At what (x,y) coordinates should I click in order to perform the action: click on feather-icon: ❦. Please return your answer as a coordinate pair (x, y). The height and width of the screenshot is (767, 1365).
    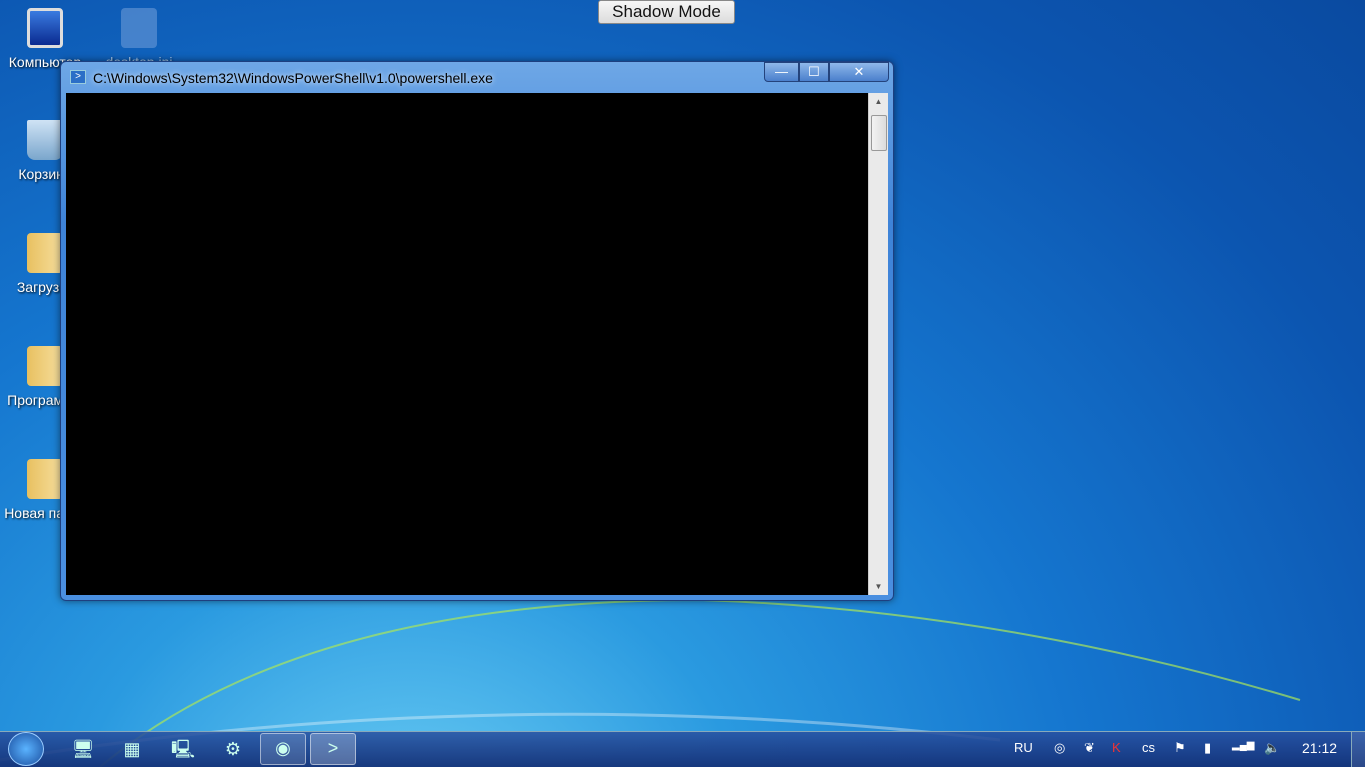
    Looking at the image, I should click on (1089, 748).